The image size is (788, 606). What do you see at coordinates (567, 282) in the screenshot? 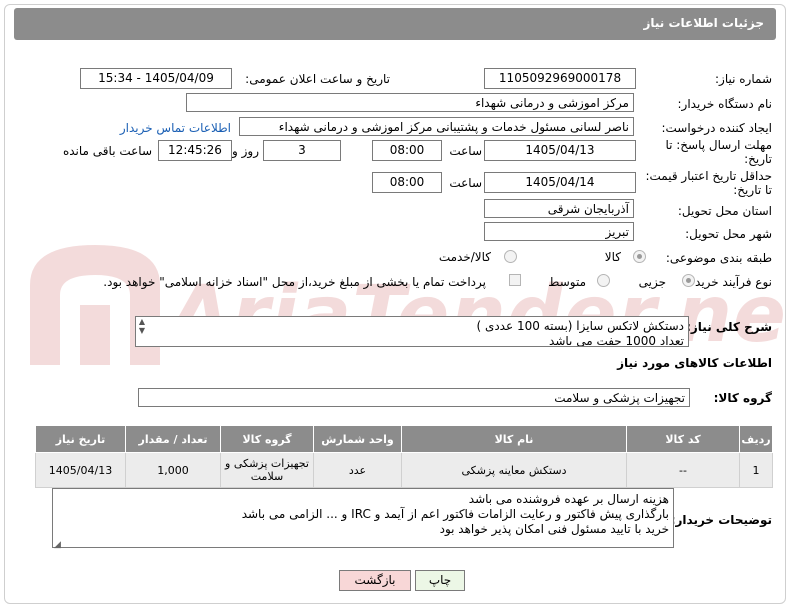
I see `process-option-medium: متوسط` at bounding box center [567, 282].